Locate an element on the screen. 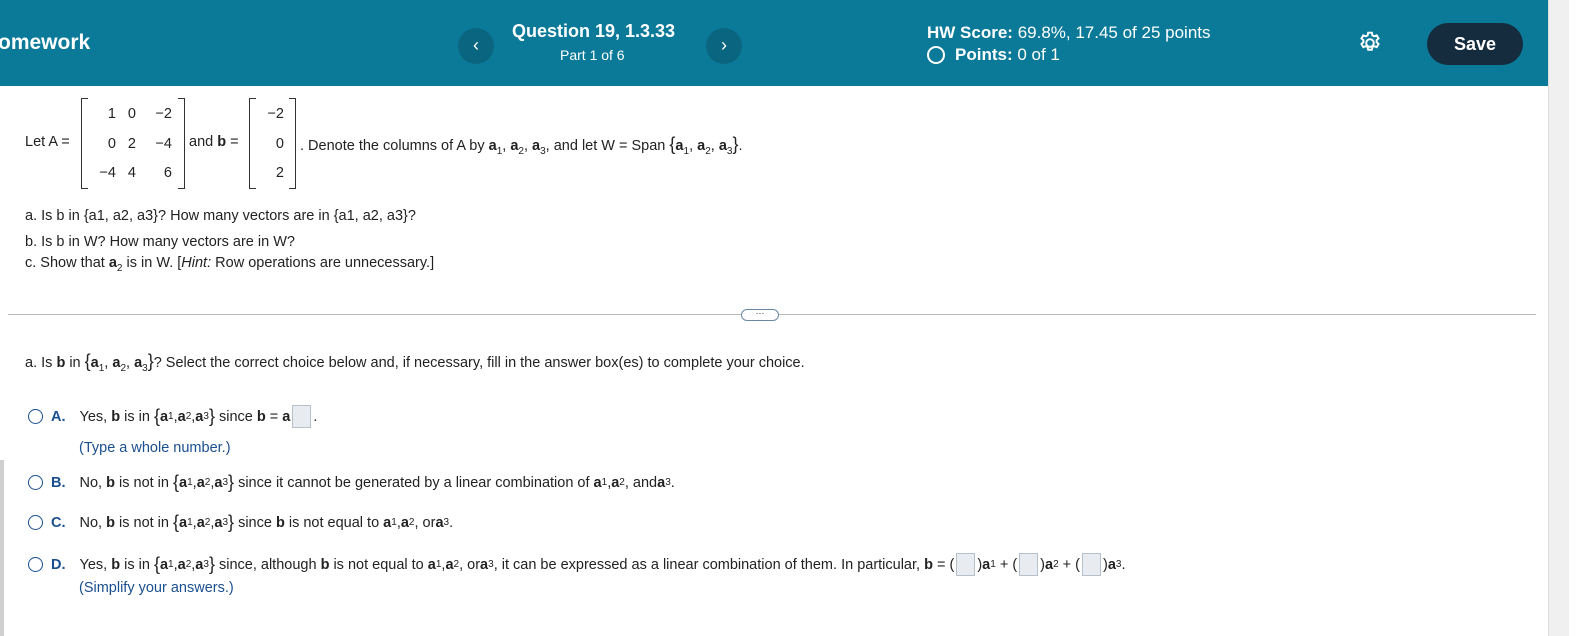 This screenshot has height=636, width=1587. chevron-left-icon: ‹ is located at coordinates (476, 45).